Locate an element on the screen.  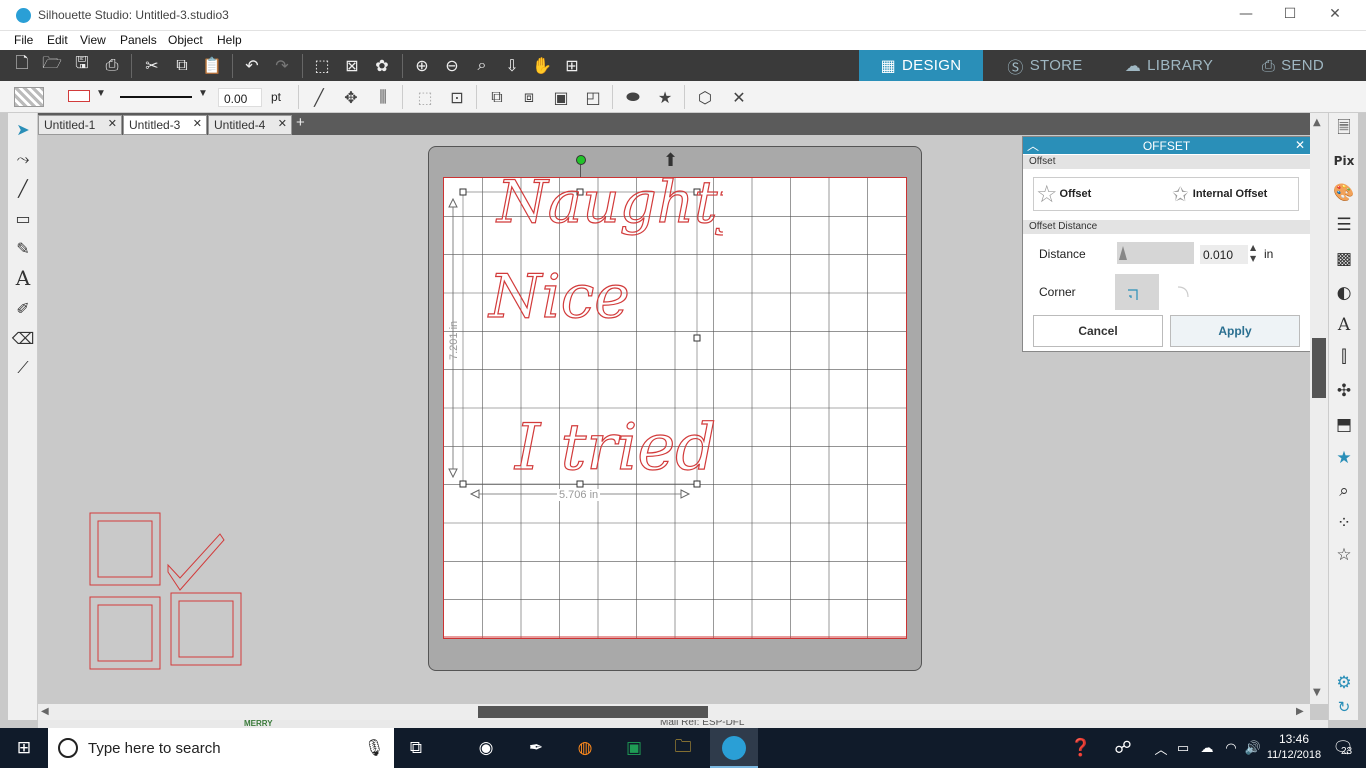
scroll-left-icon: ◀ is located at coordinates (45, 711).